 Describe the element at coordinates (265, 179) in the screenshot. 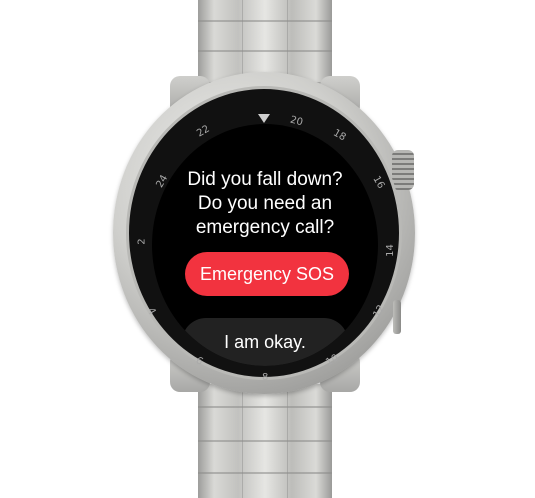

I see `prompt-line: Did you fall down?` at that location.